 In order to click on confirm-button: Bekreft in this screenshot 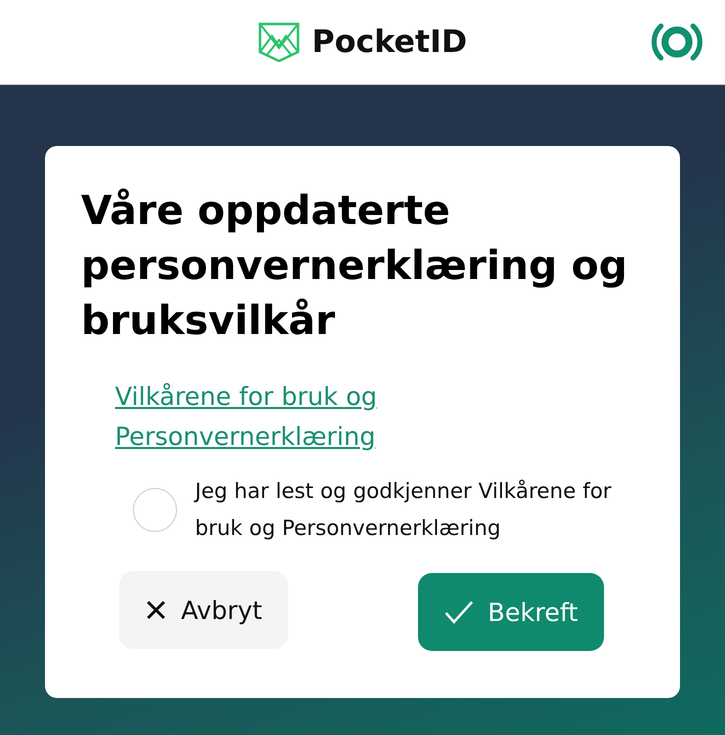, I will do `click(511, 612)`.